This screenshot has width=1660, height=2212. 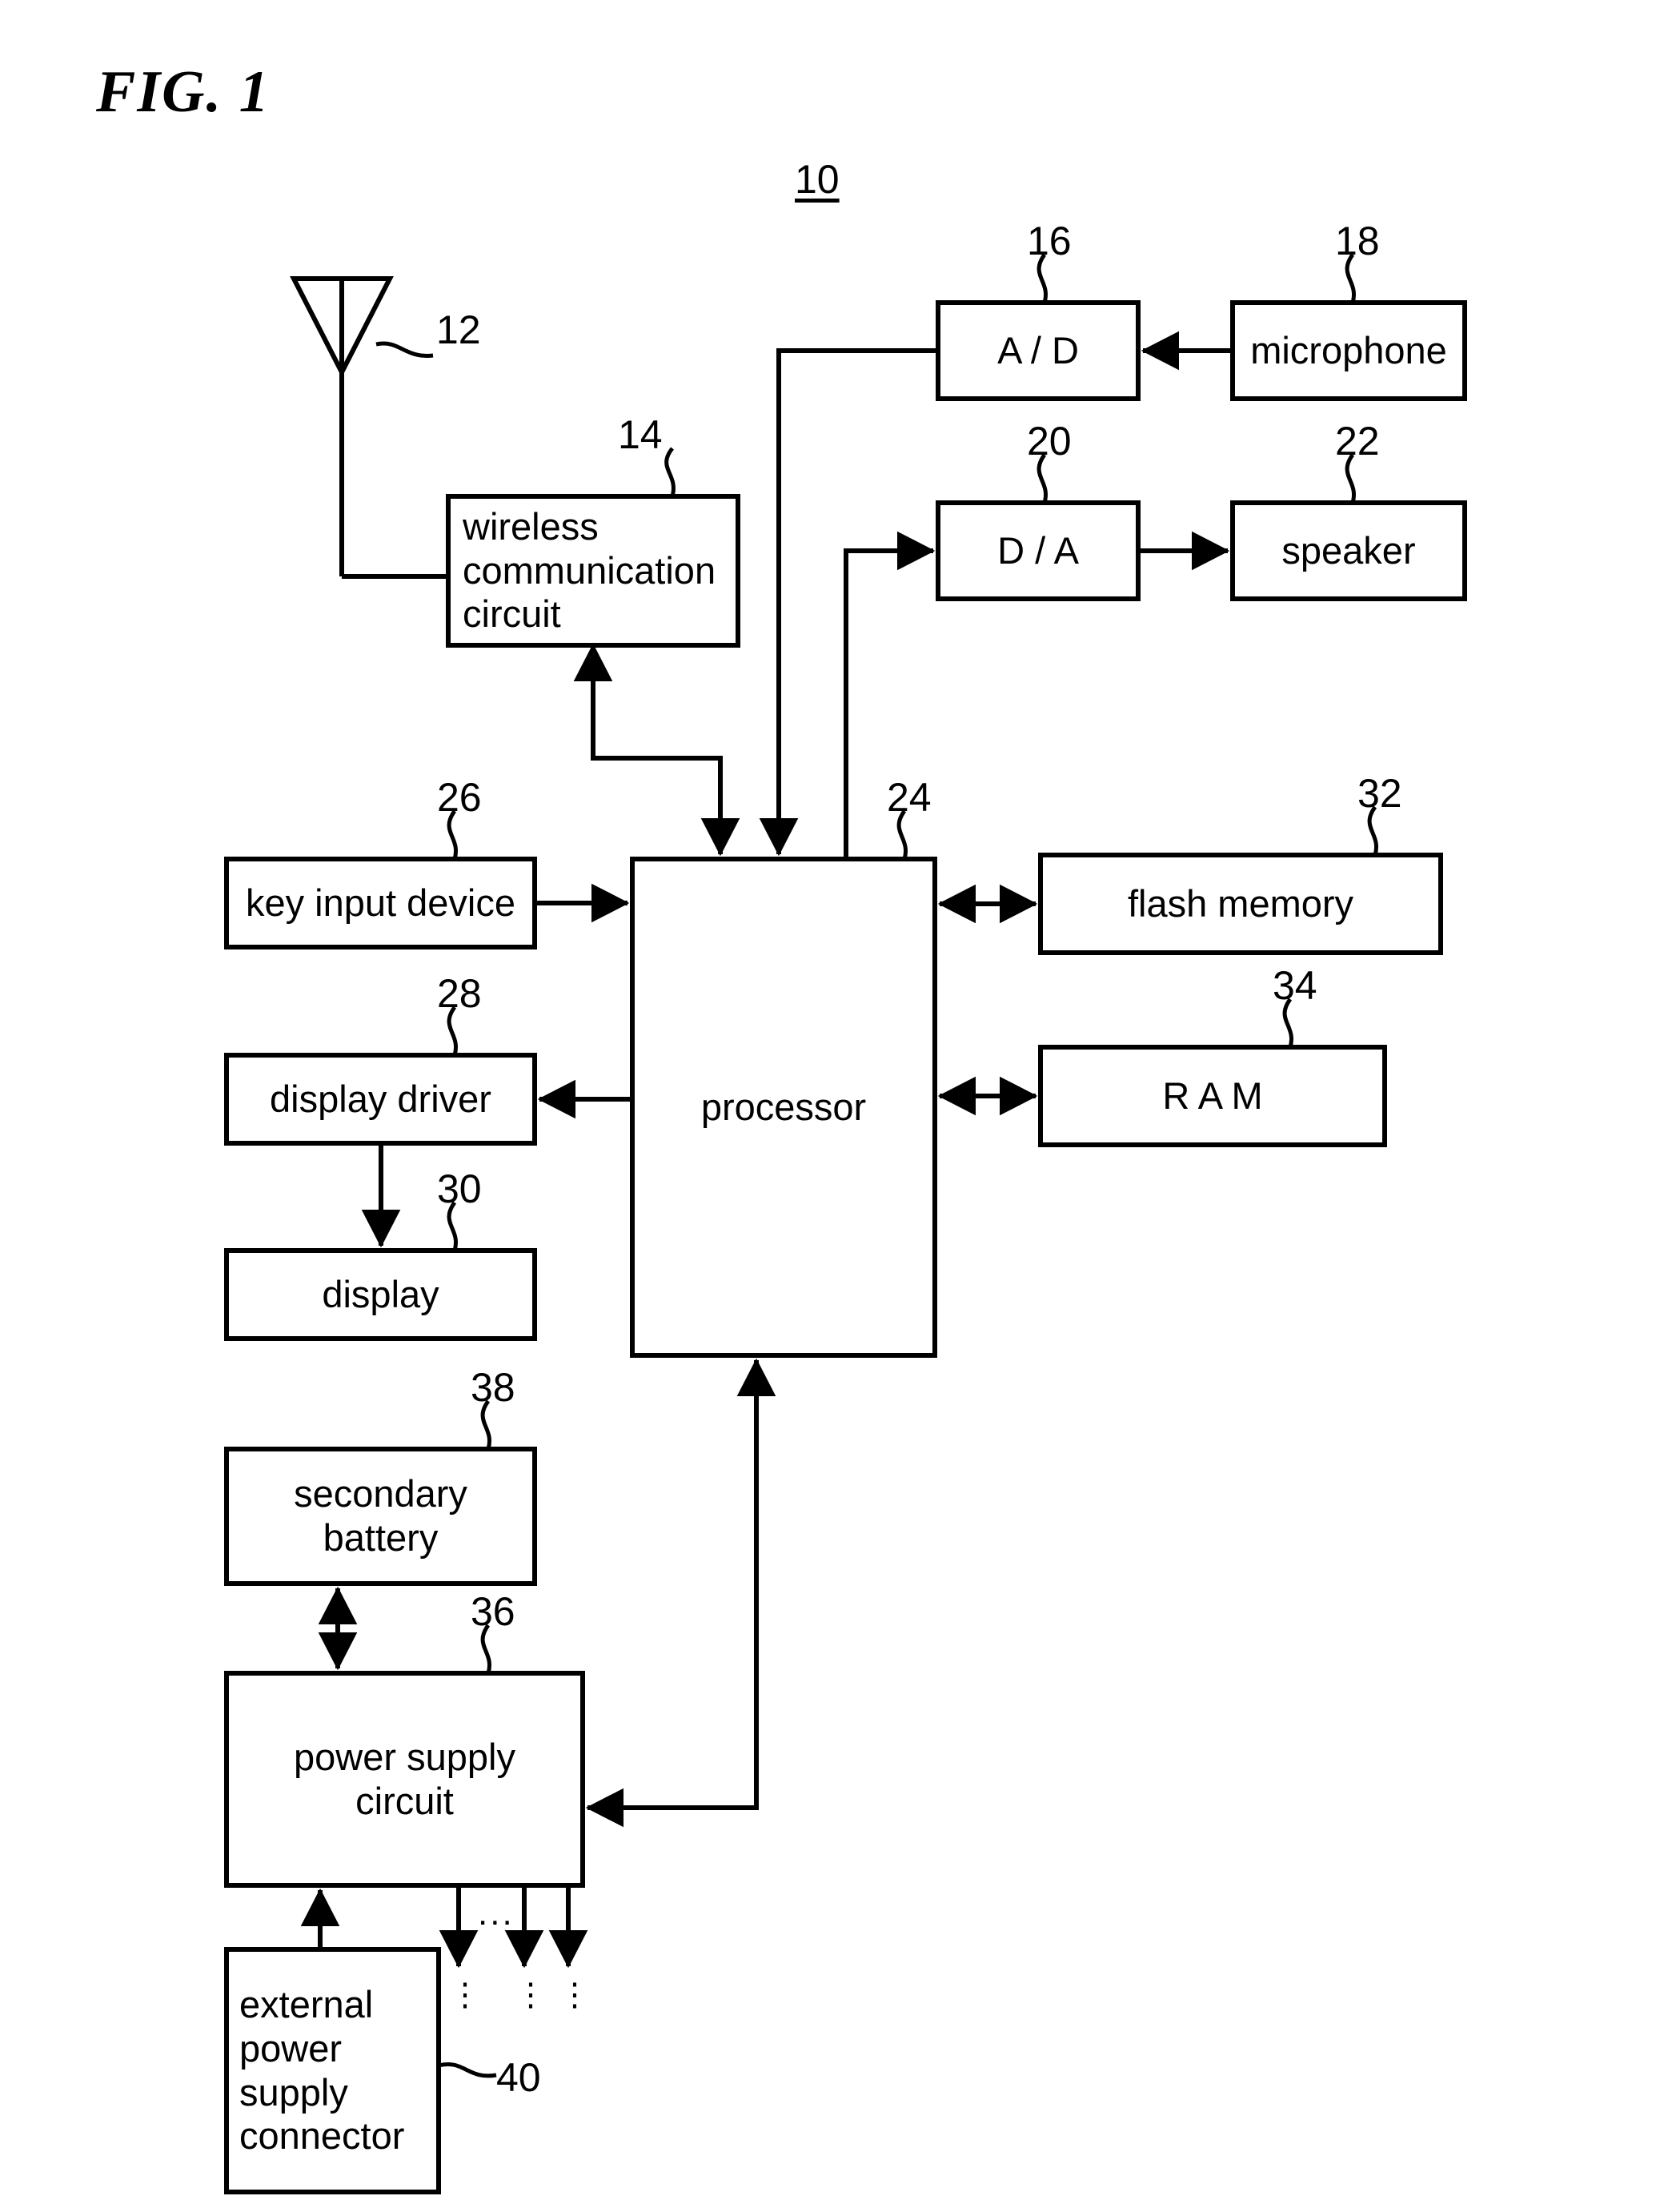 I want to click on box-key-input-device, so click(x=380, y=903).